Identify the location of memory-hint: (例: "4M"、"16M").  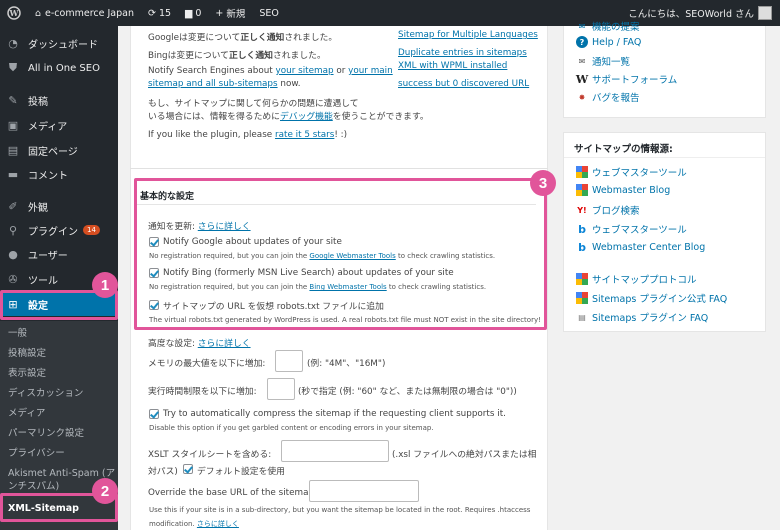
(346, 364).